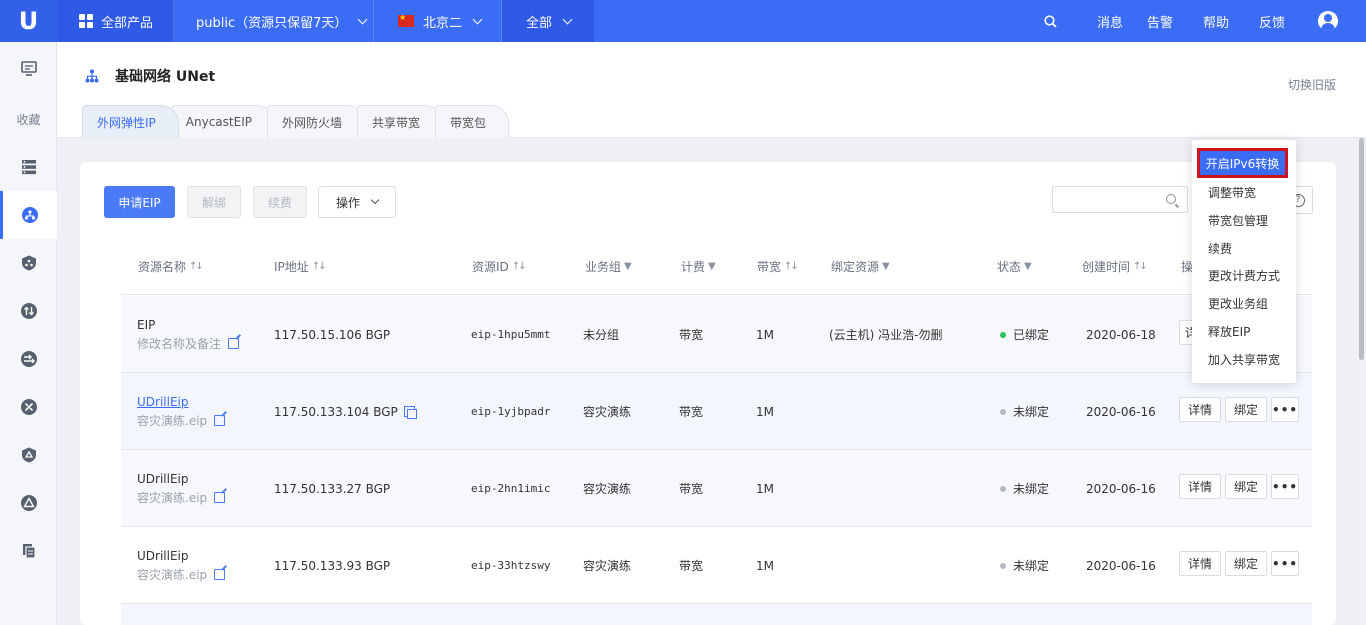 The image size is (1366, 625). What do you see at coordinates (280, 202) in the screenshot?
I see `renew-button: 续费` at bounding box center [280, 202].